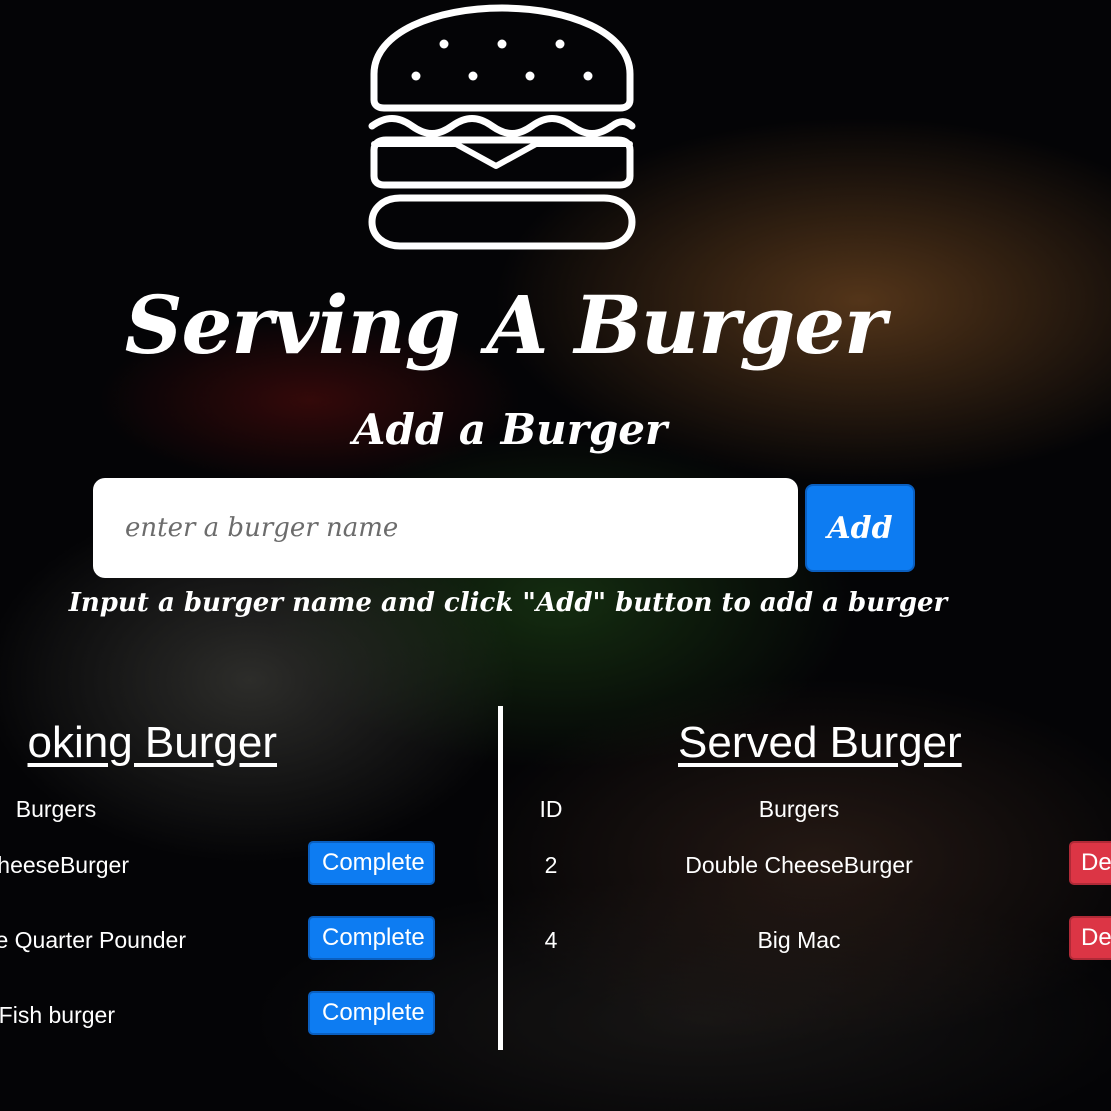 The height and width of the screenshot is (1111, 1111). Describe the element at coordinates (57, 1015) in the screenshot. I see `cooking-row-name: Fish burger` at that location.